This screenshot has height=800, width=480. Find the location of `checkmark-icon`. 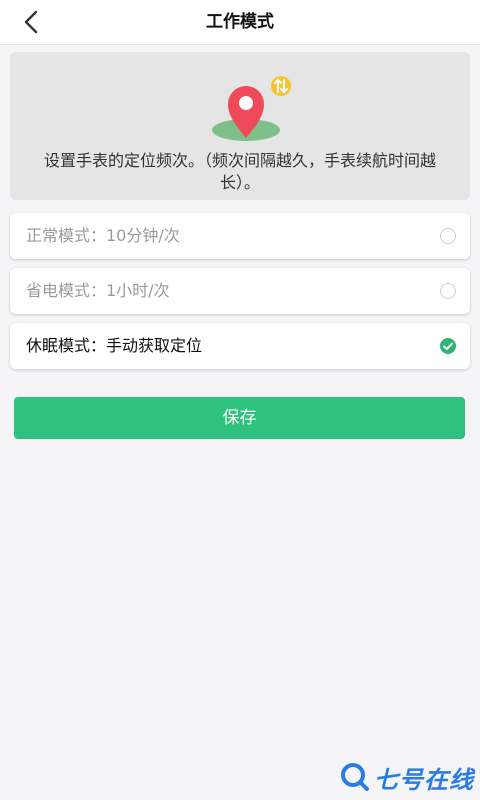

checkmark-icon is located at coordinates (448, 346).